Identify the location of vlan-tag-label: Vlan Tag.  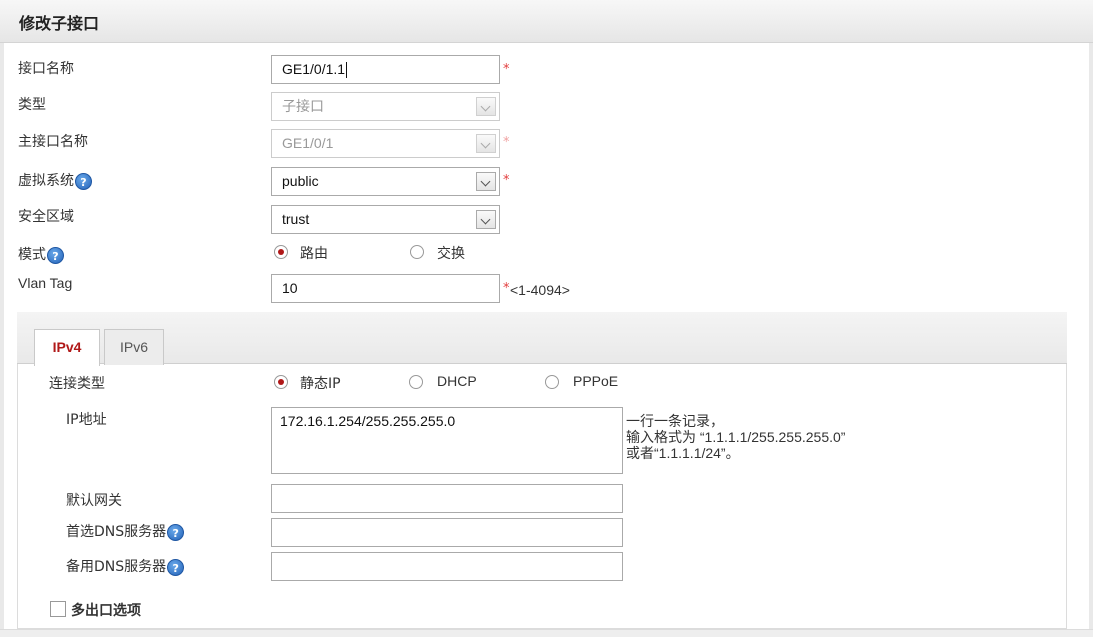
(45, 283).